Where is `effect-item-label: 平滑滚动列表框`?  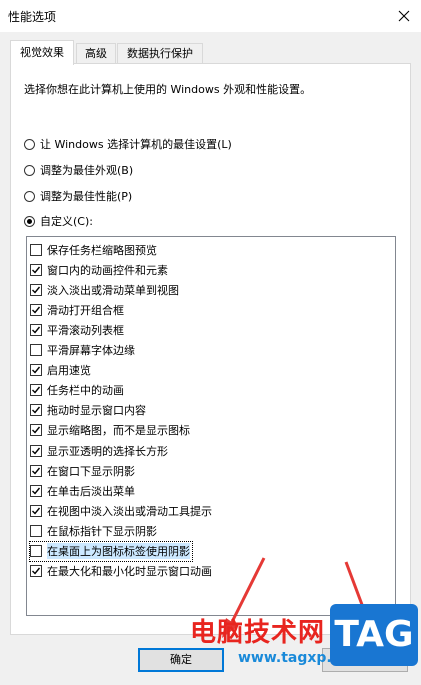 effect-item-label: 平滑滚动列表框 is located at coordinates (85, 330).